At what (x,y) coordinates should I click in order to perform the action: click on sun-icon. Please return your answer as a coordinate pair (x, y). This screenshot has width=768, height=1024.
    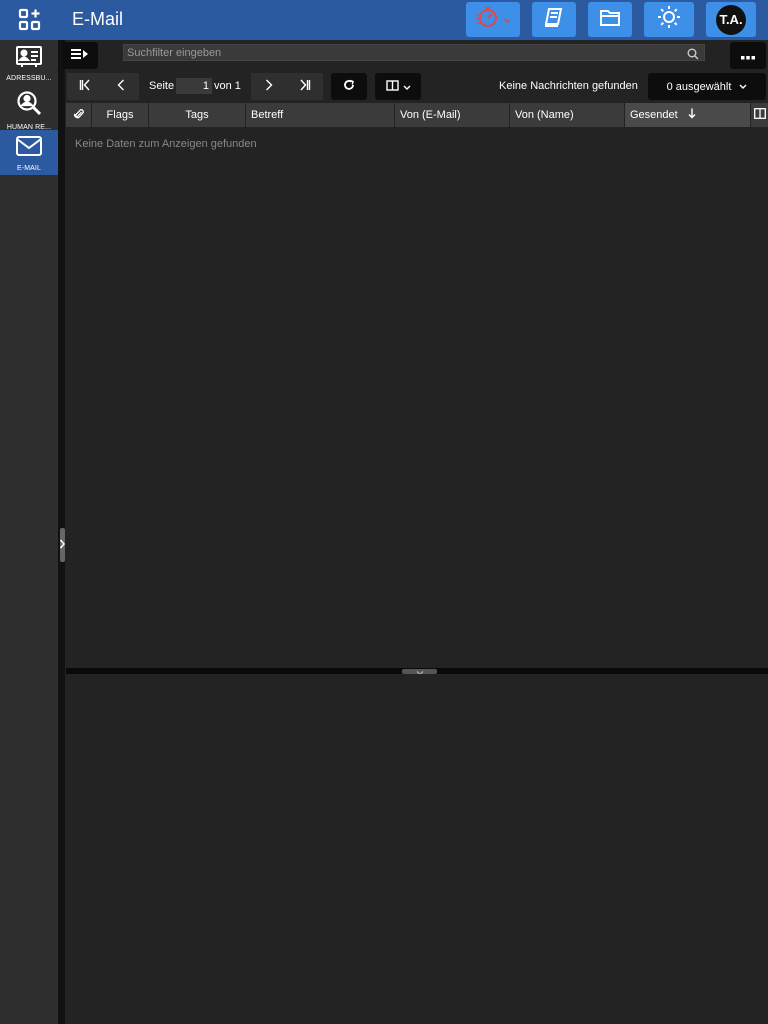
    Looking at the image, I should click on (669, 19).